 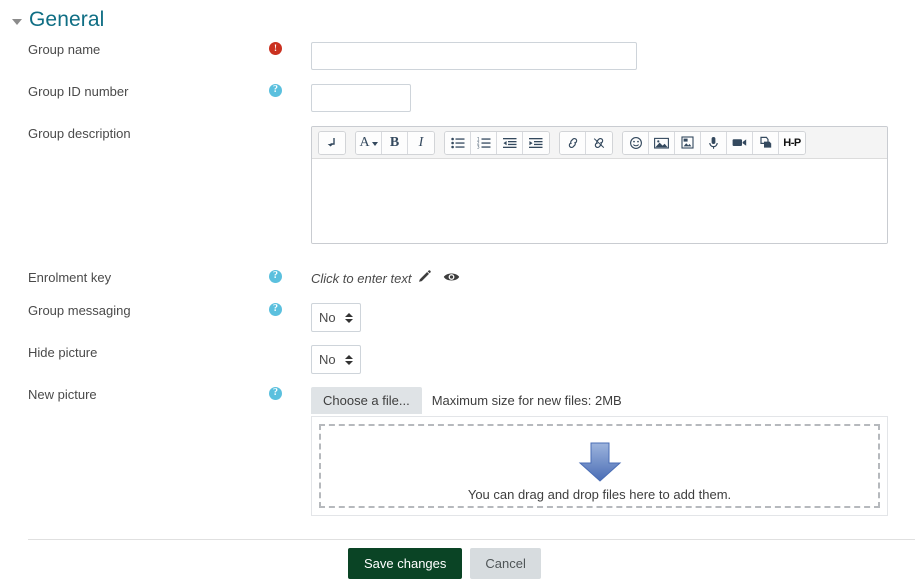 I want to click on decrease-indent-icon, so click(x=510, y=142).